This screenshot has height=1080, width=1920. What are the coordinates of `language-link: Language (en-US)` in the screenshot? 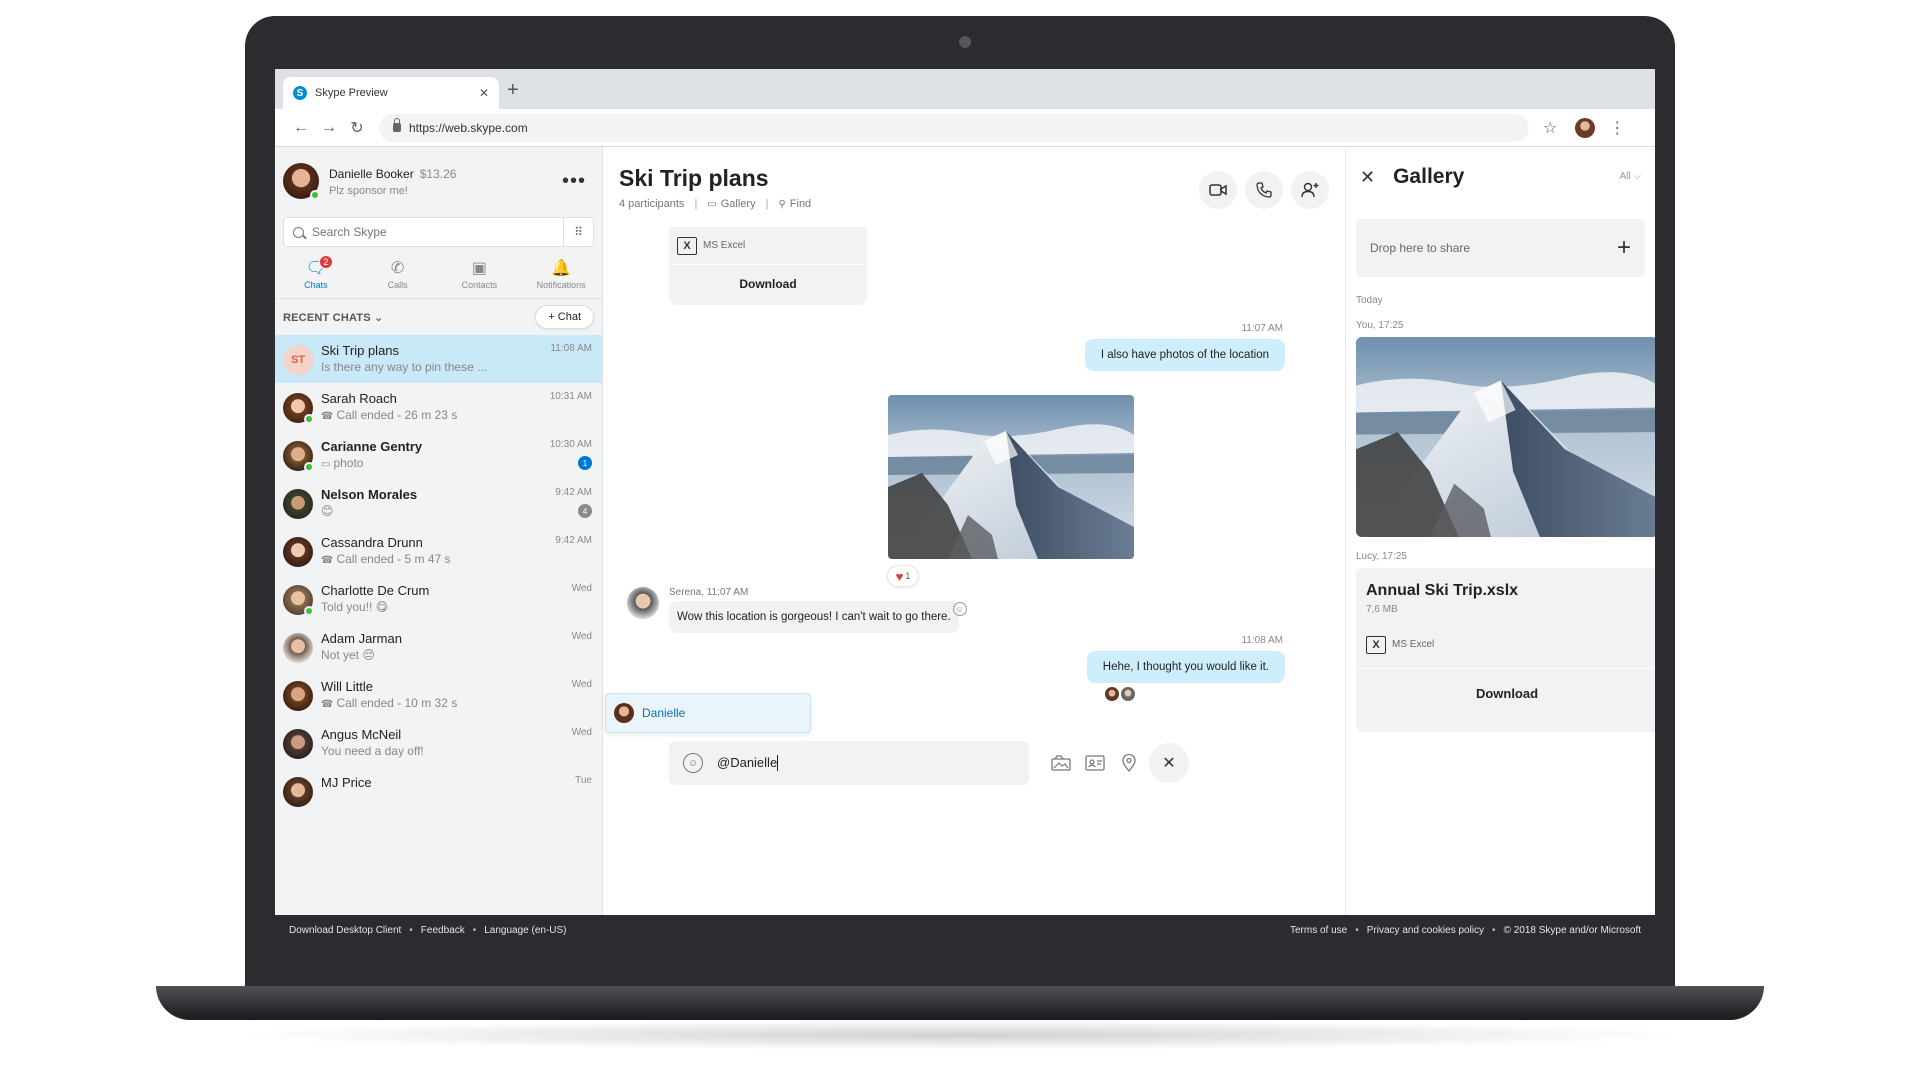 It's located at (525, 930).